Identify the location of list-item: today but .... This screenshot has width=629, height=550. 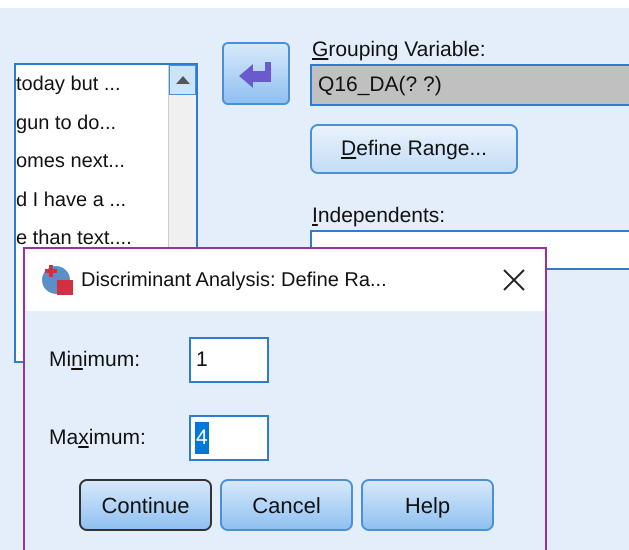
(92, 84).